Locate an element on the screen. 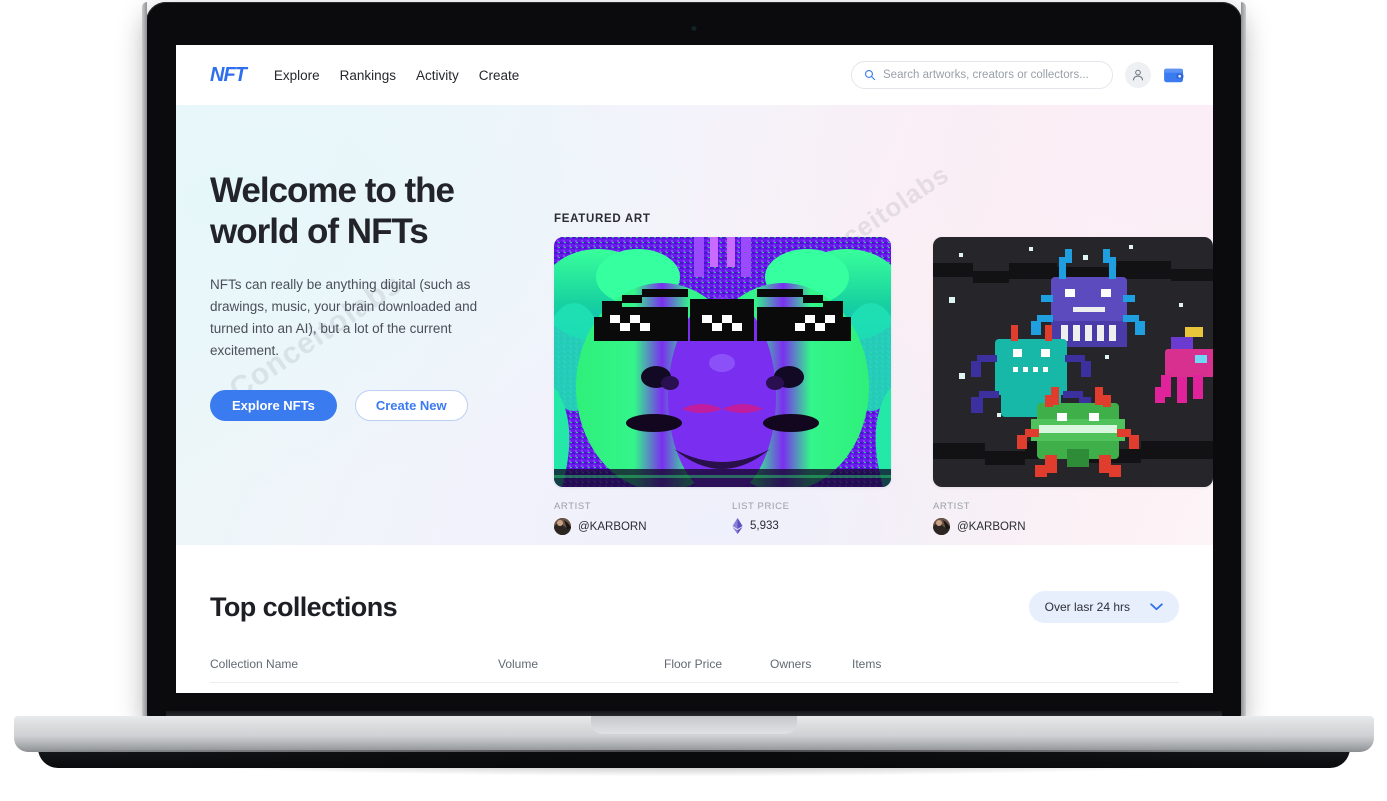  header-actions is located at coordinates (1018, 75).